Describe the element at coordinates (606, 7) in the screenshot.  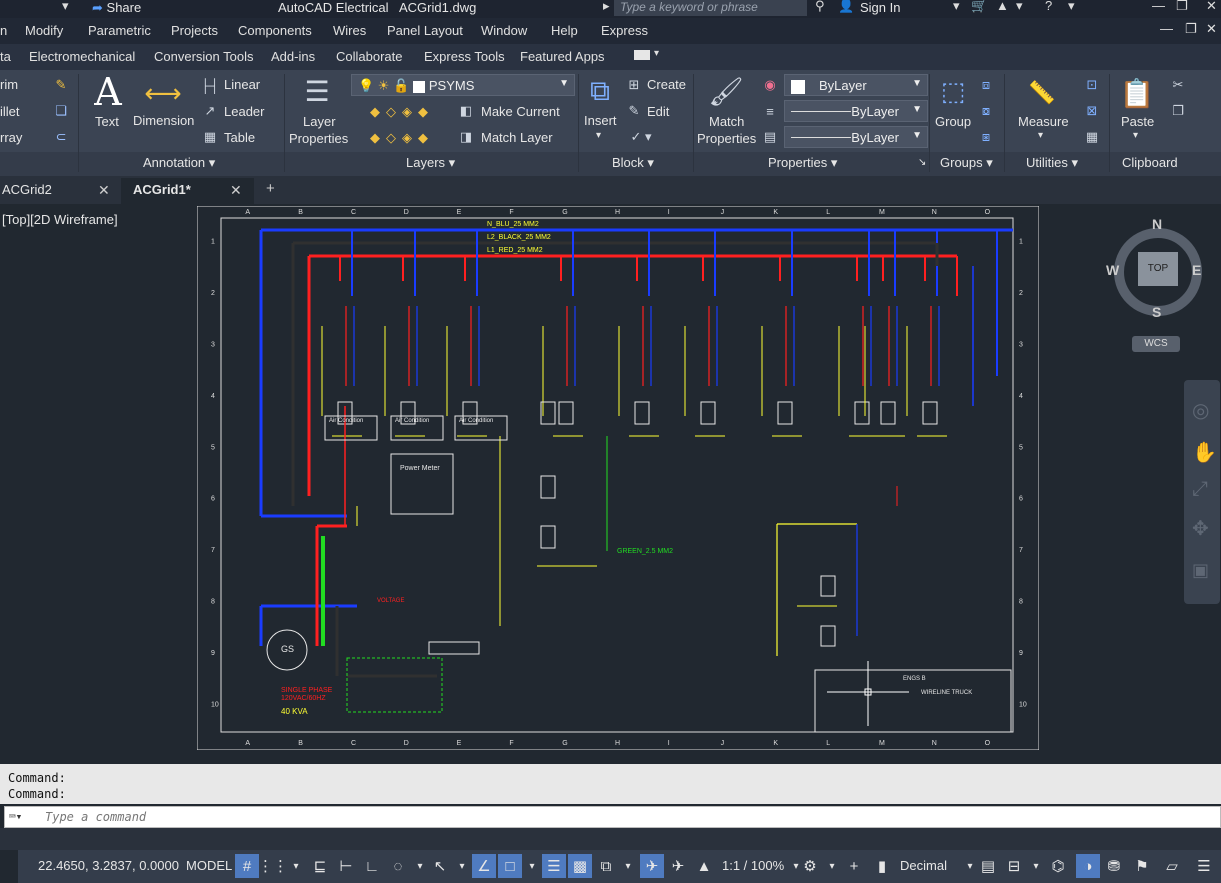
I see `search-expand-icon: ▸` at that location.